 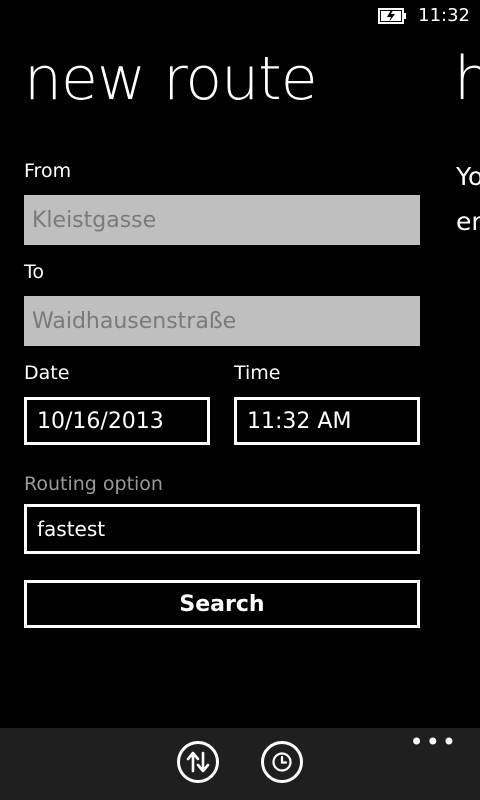 I want to click on departure-time-button, so click(x=282, y=762).